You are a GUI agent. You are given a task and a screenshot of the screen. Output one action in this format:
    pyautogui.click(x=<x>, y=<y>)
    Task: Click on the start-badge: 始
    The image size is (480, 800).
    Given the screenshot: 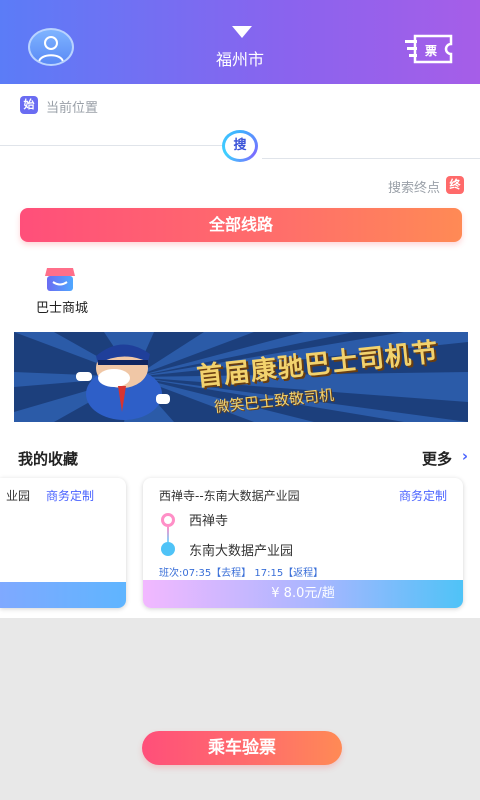 What is the action you would take?
    pyautogui.click(x=29, y=105)
    